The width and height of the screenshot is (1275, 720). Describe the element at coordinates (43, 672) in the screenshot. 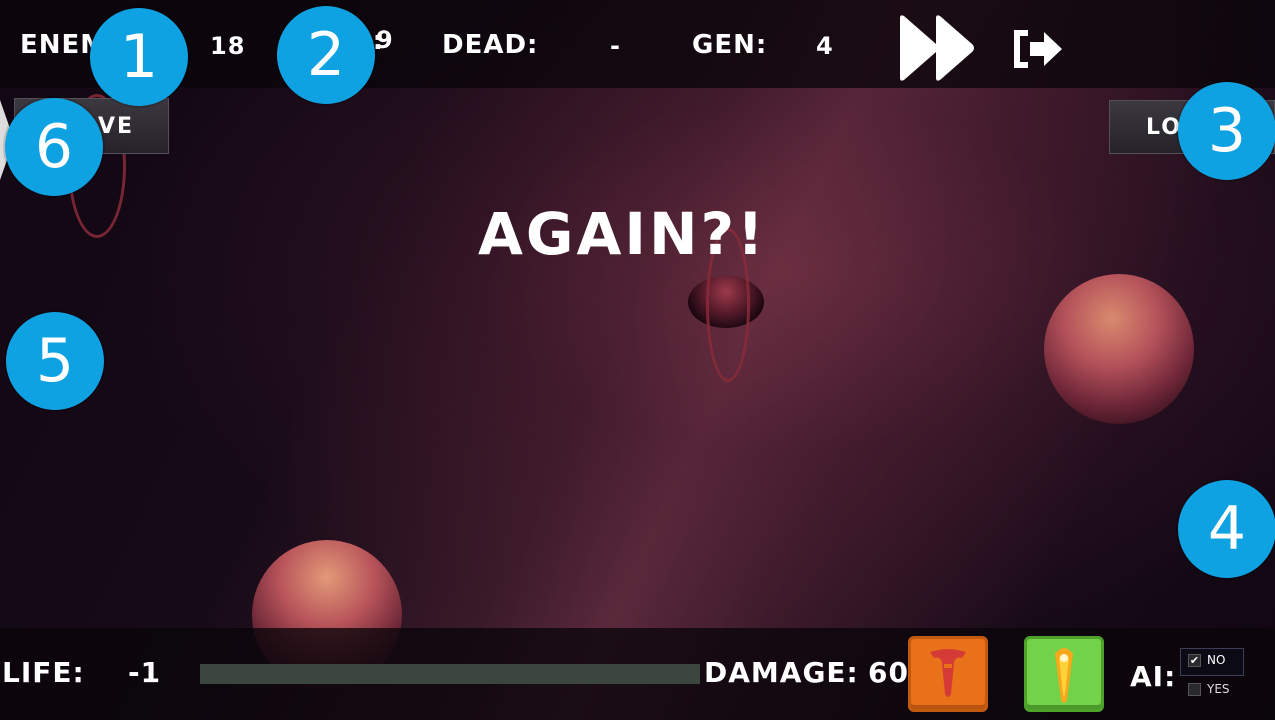

I see `life-label: LIFE:` at that location.